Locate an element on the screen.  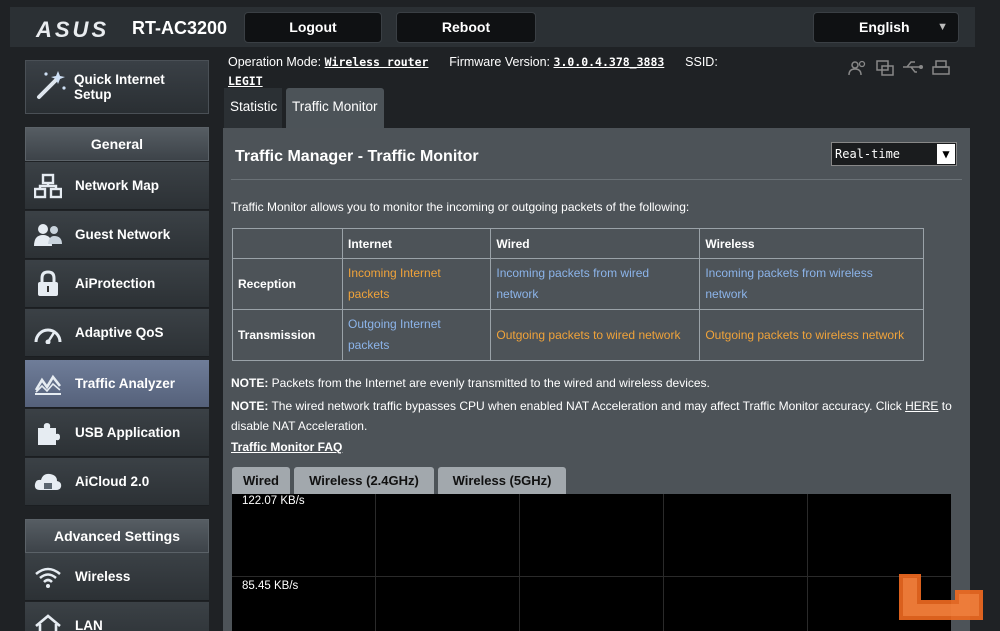
graph-tab-wired: Wired is located at coordinates (261, 480).